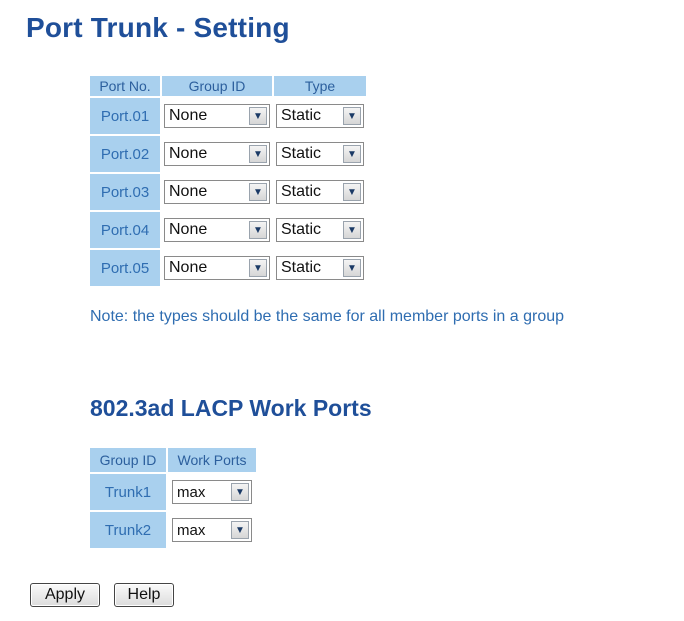  I want to click on table-row: Trunk2 max ▼, so click(173, 530).